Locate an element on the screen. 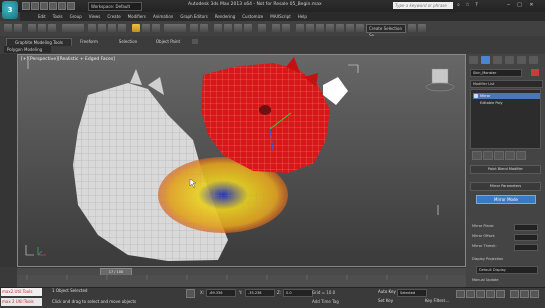  display-projection-dropdown: Default Display is located at coordinates (507, 270).